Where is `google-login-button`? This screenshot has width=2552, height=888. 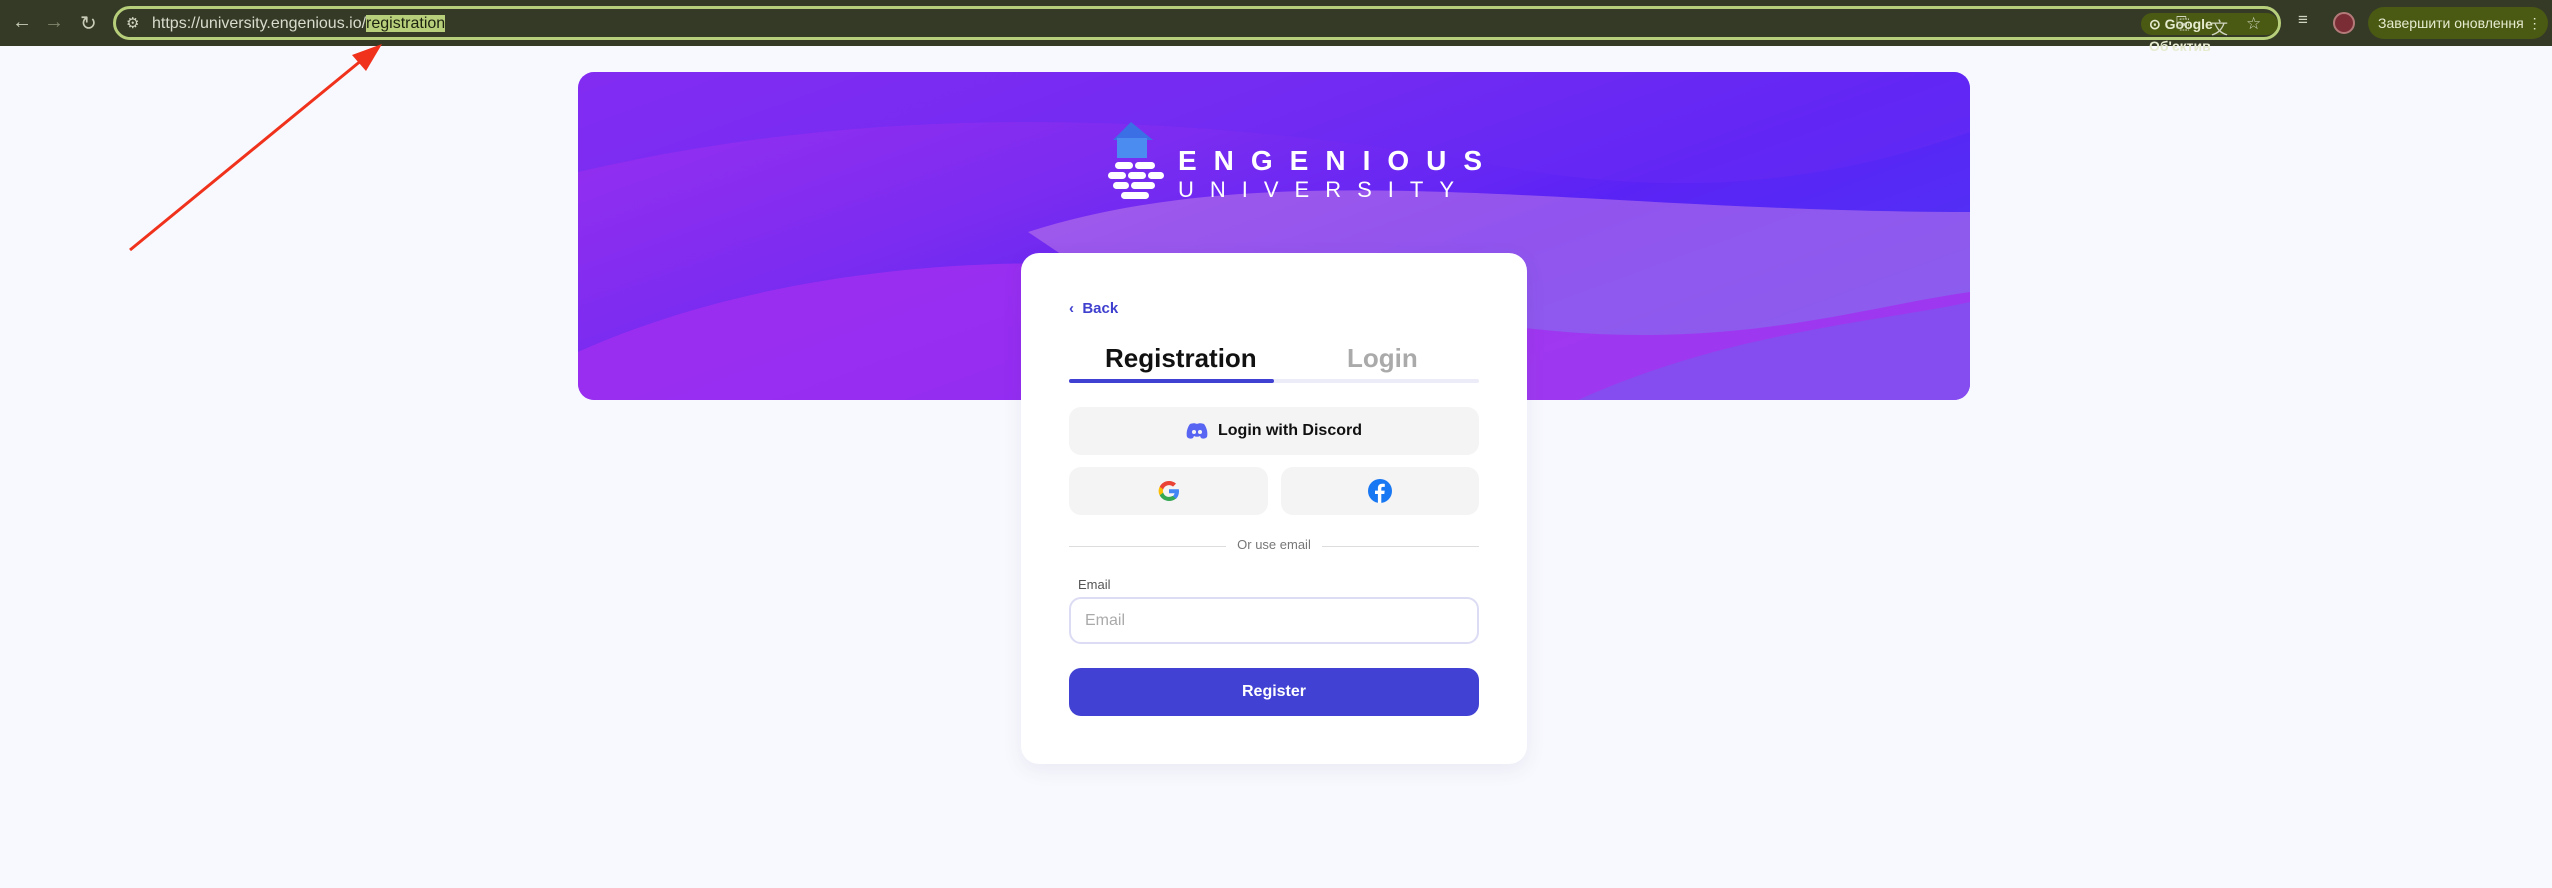 google-login-button is located at coordinates (1168, 491).